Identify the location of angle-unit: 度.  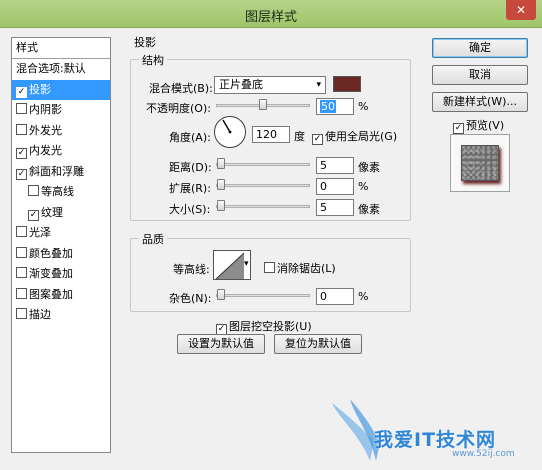
(299, 136).